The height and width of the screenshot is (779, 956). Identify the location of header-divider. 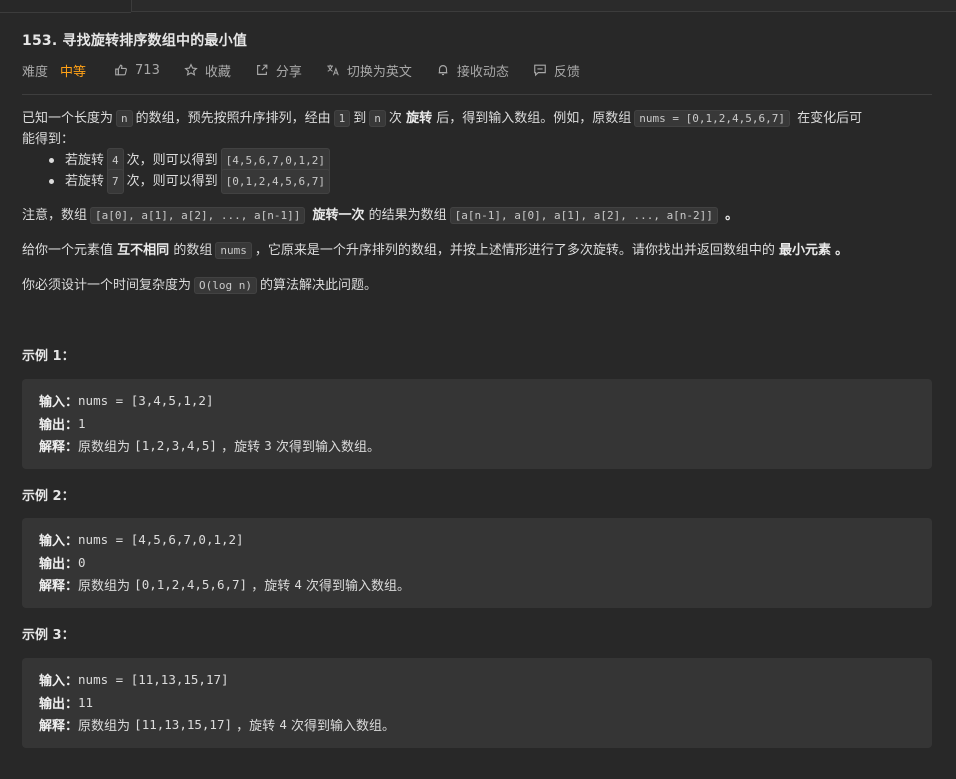
(477, 94).